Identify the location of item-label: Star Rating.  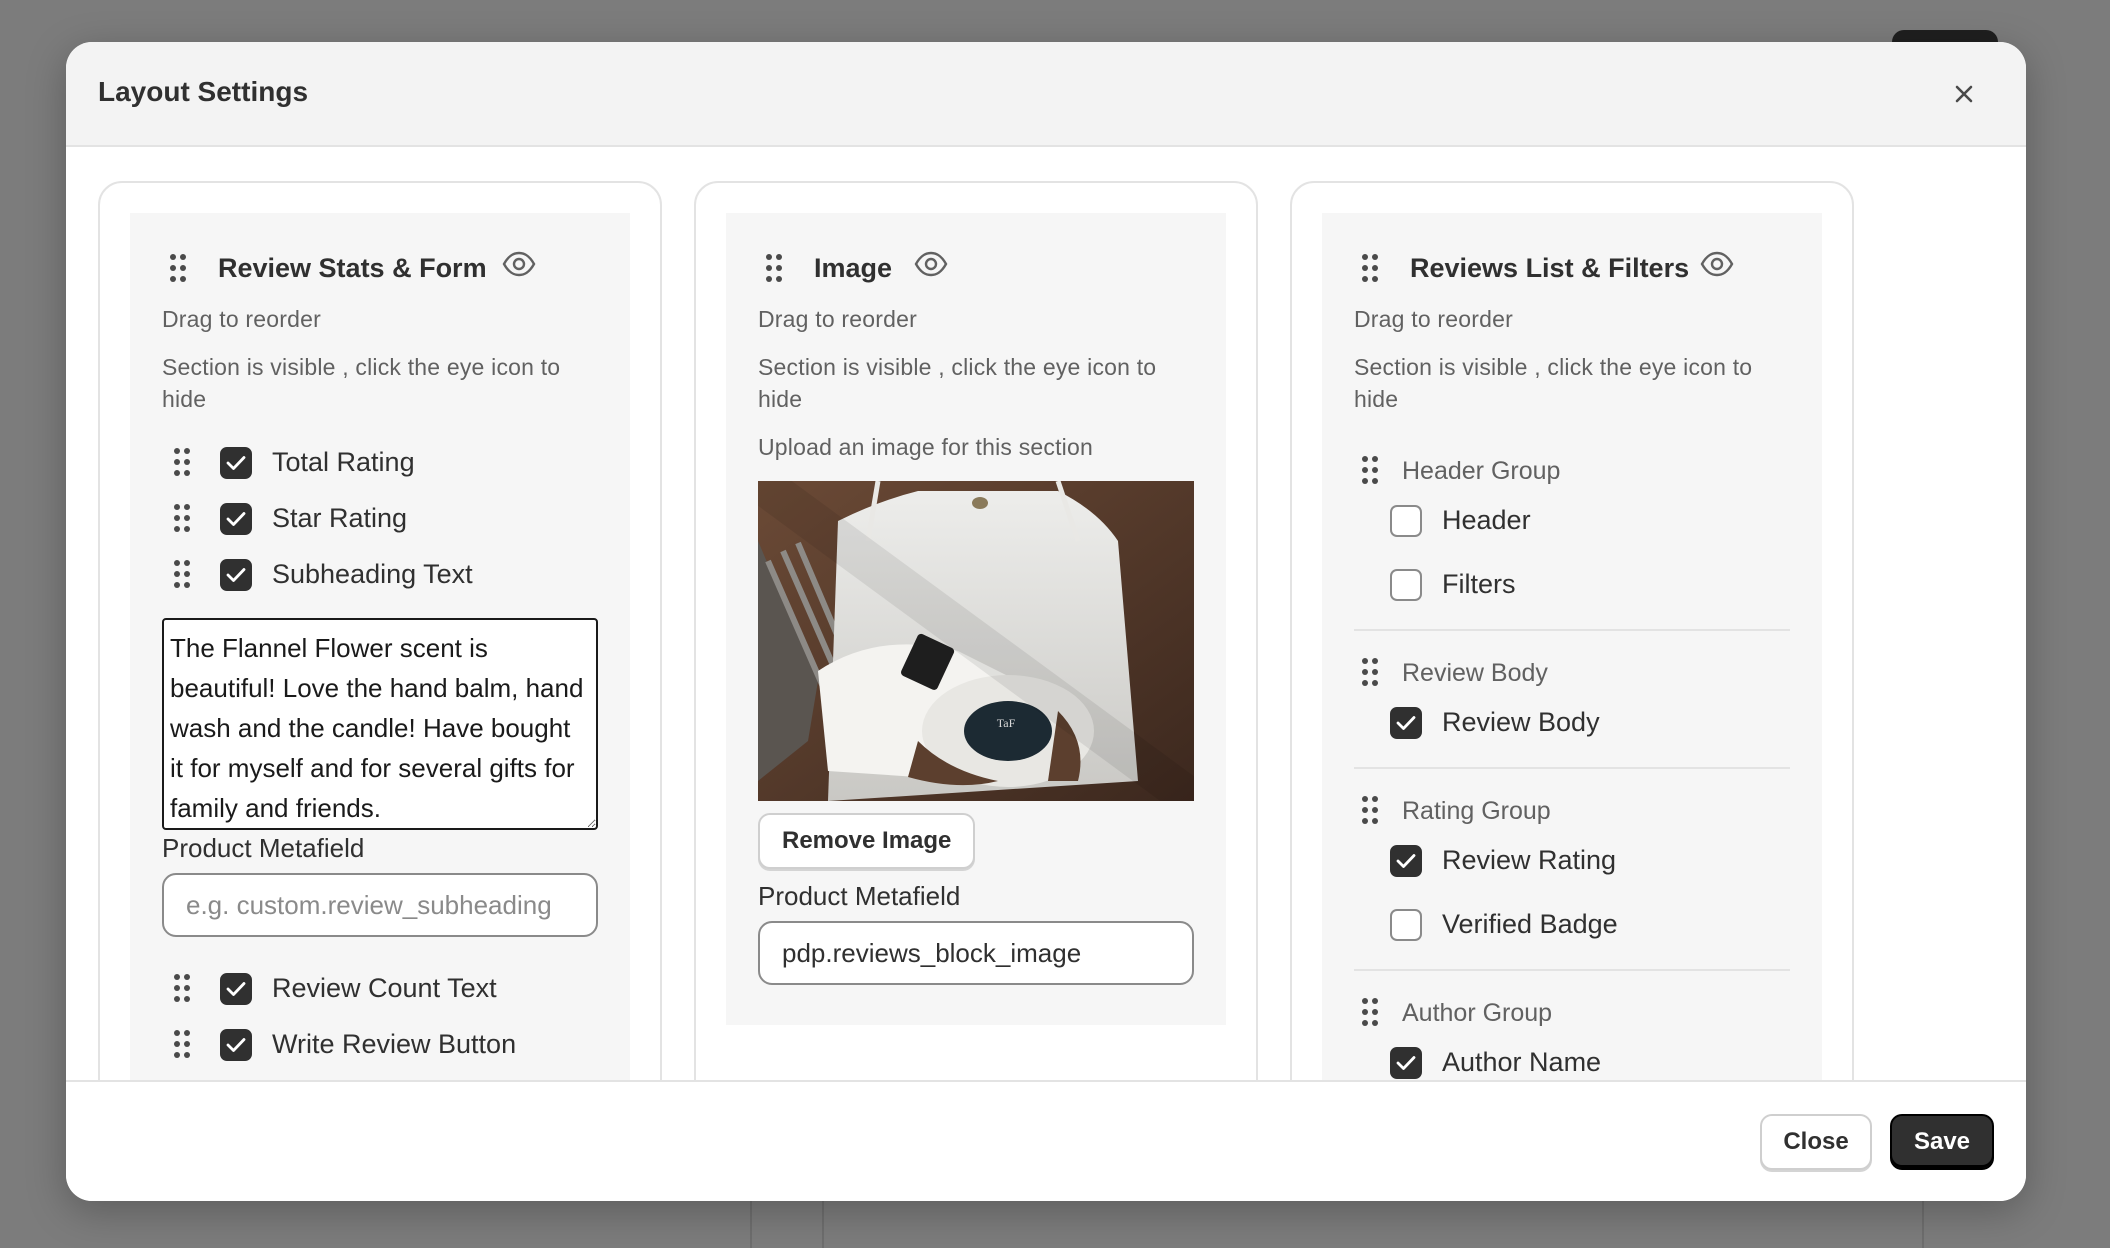
(340, 518).